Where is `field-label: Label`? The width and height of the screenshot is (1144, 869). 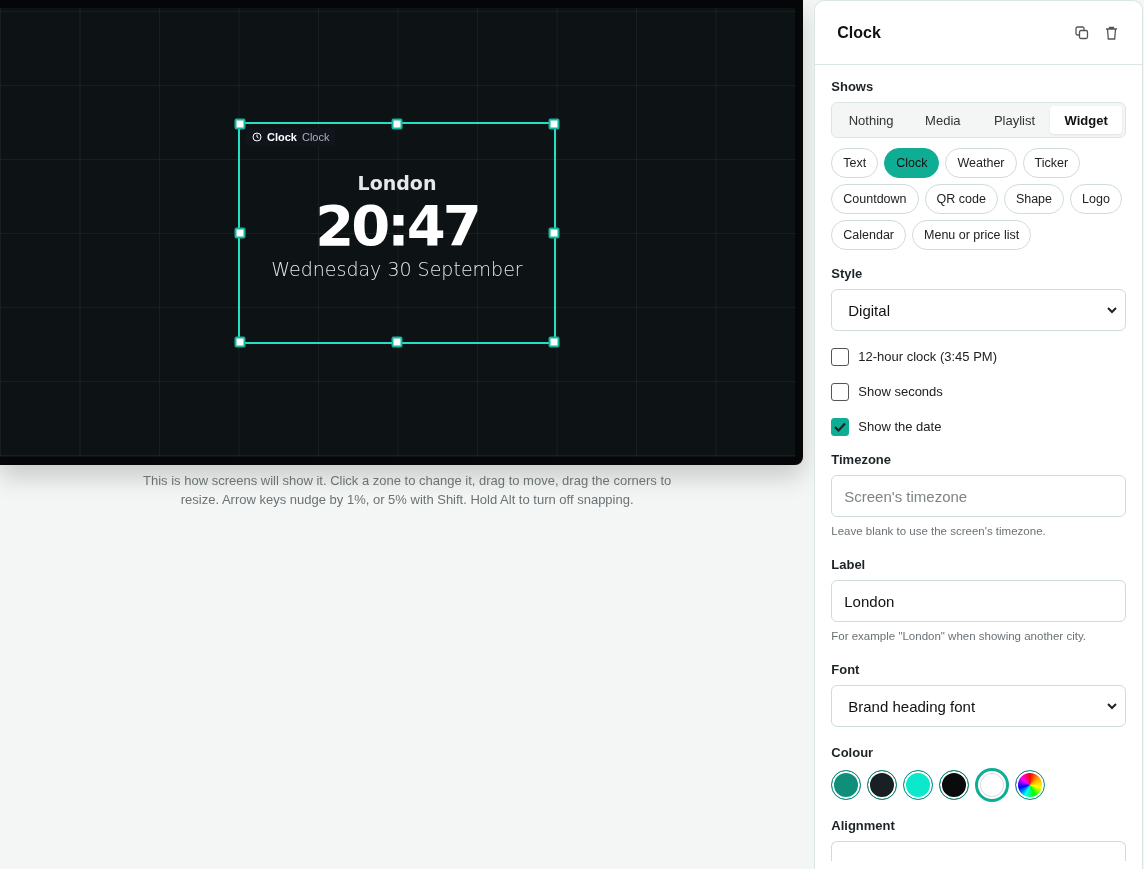 field-label: Label is located at coordinates (849, 564).